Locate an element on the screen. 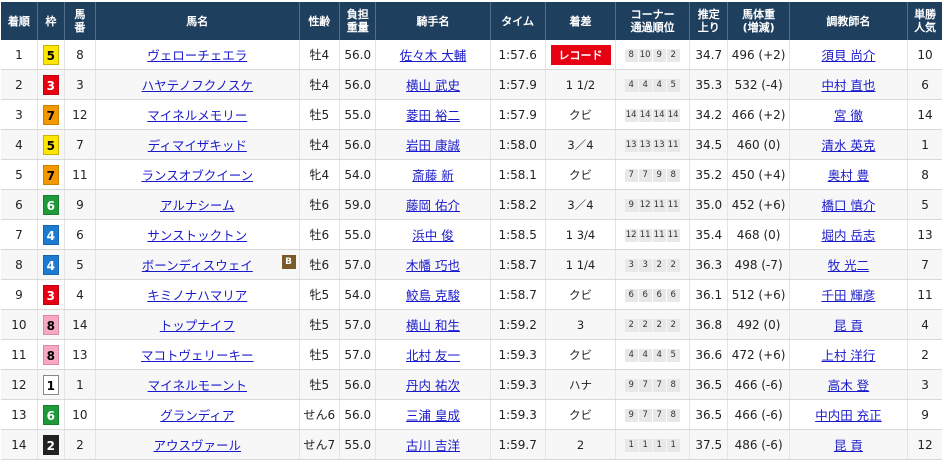 Image resolution: width=944 pixels, height=475 pixels. horse-name-link: キミノナハマリア is located at coordinates (197, 295).